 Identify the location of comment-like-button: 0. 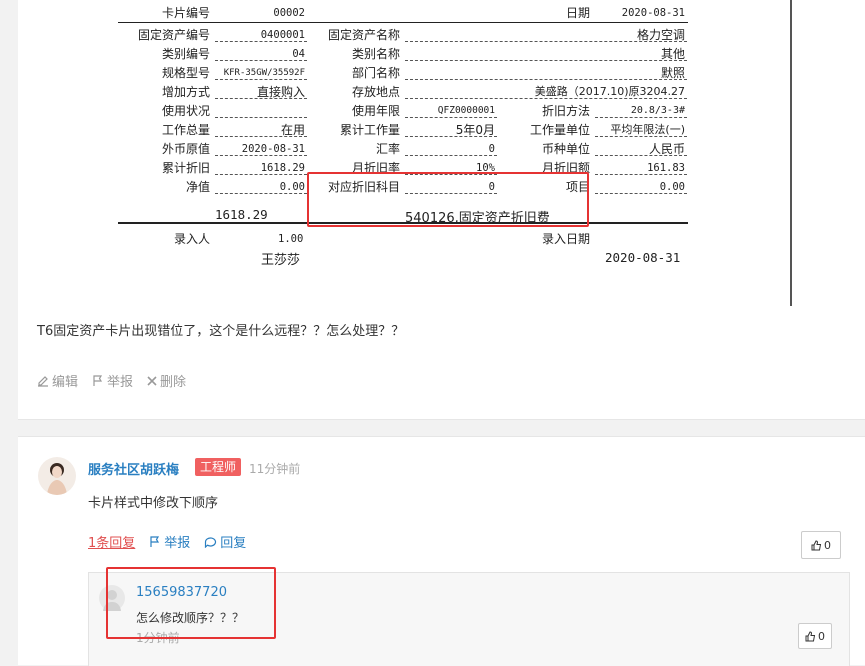
(821, 545).